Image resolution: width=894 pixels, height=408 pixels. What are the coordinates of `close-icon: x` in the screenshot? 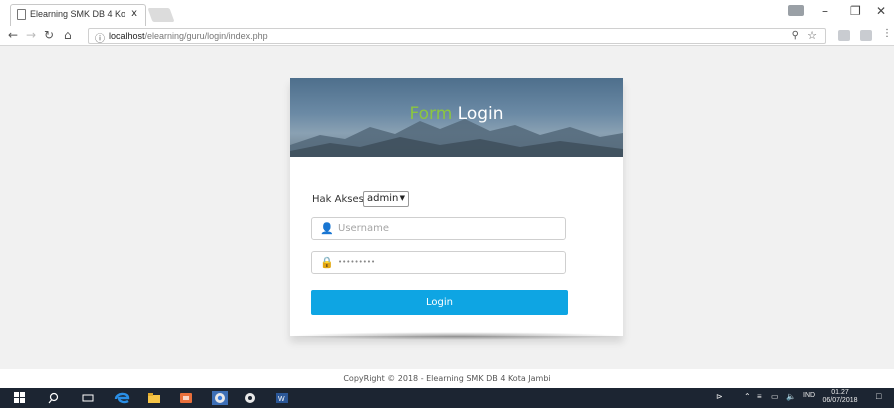 It's located at (134, 13).